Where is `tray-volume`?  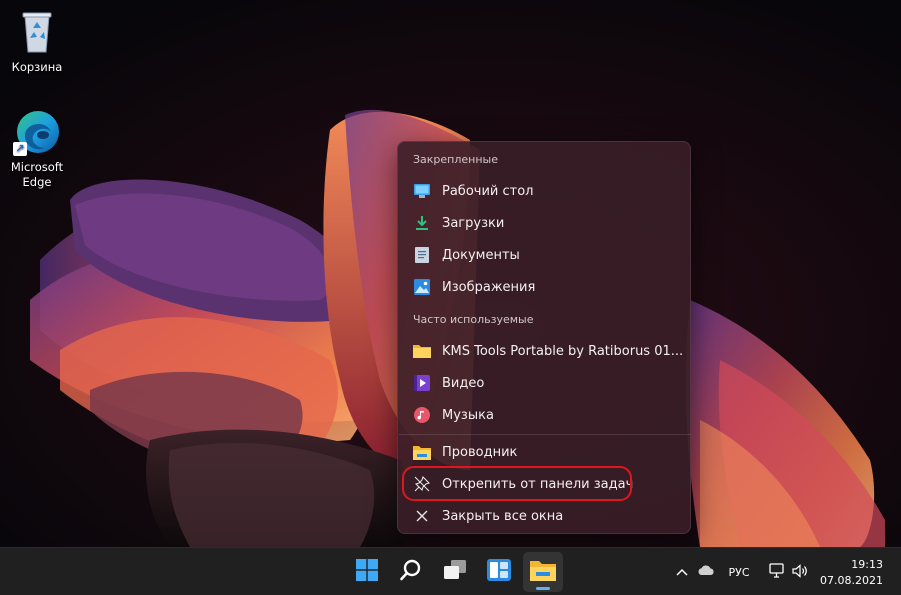 tray-volume is located at coordinates (800, 572).